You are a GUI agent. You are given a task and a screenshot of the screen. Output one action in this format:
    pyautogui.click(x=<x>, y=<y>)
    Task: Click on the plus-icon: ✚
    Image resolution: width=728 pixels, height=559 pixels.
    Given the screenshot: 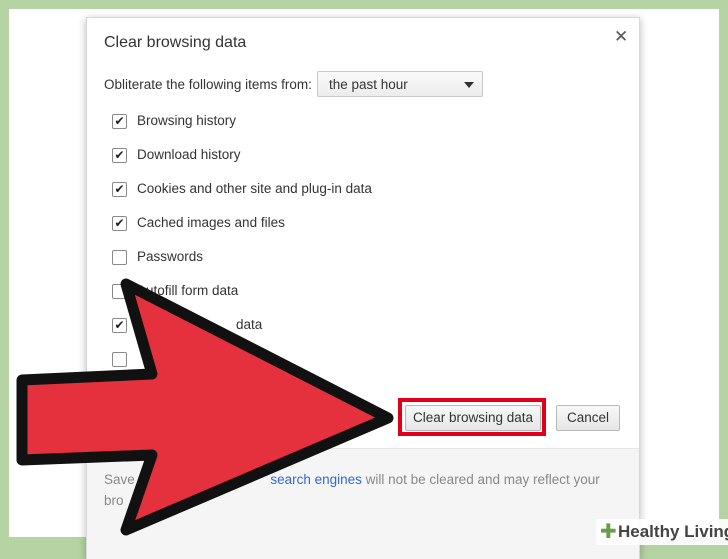 What is the action you would take?
    pyautogui.click(x=608, y=532)
    